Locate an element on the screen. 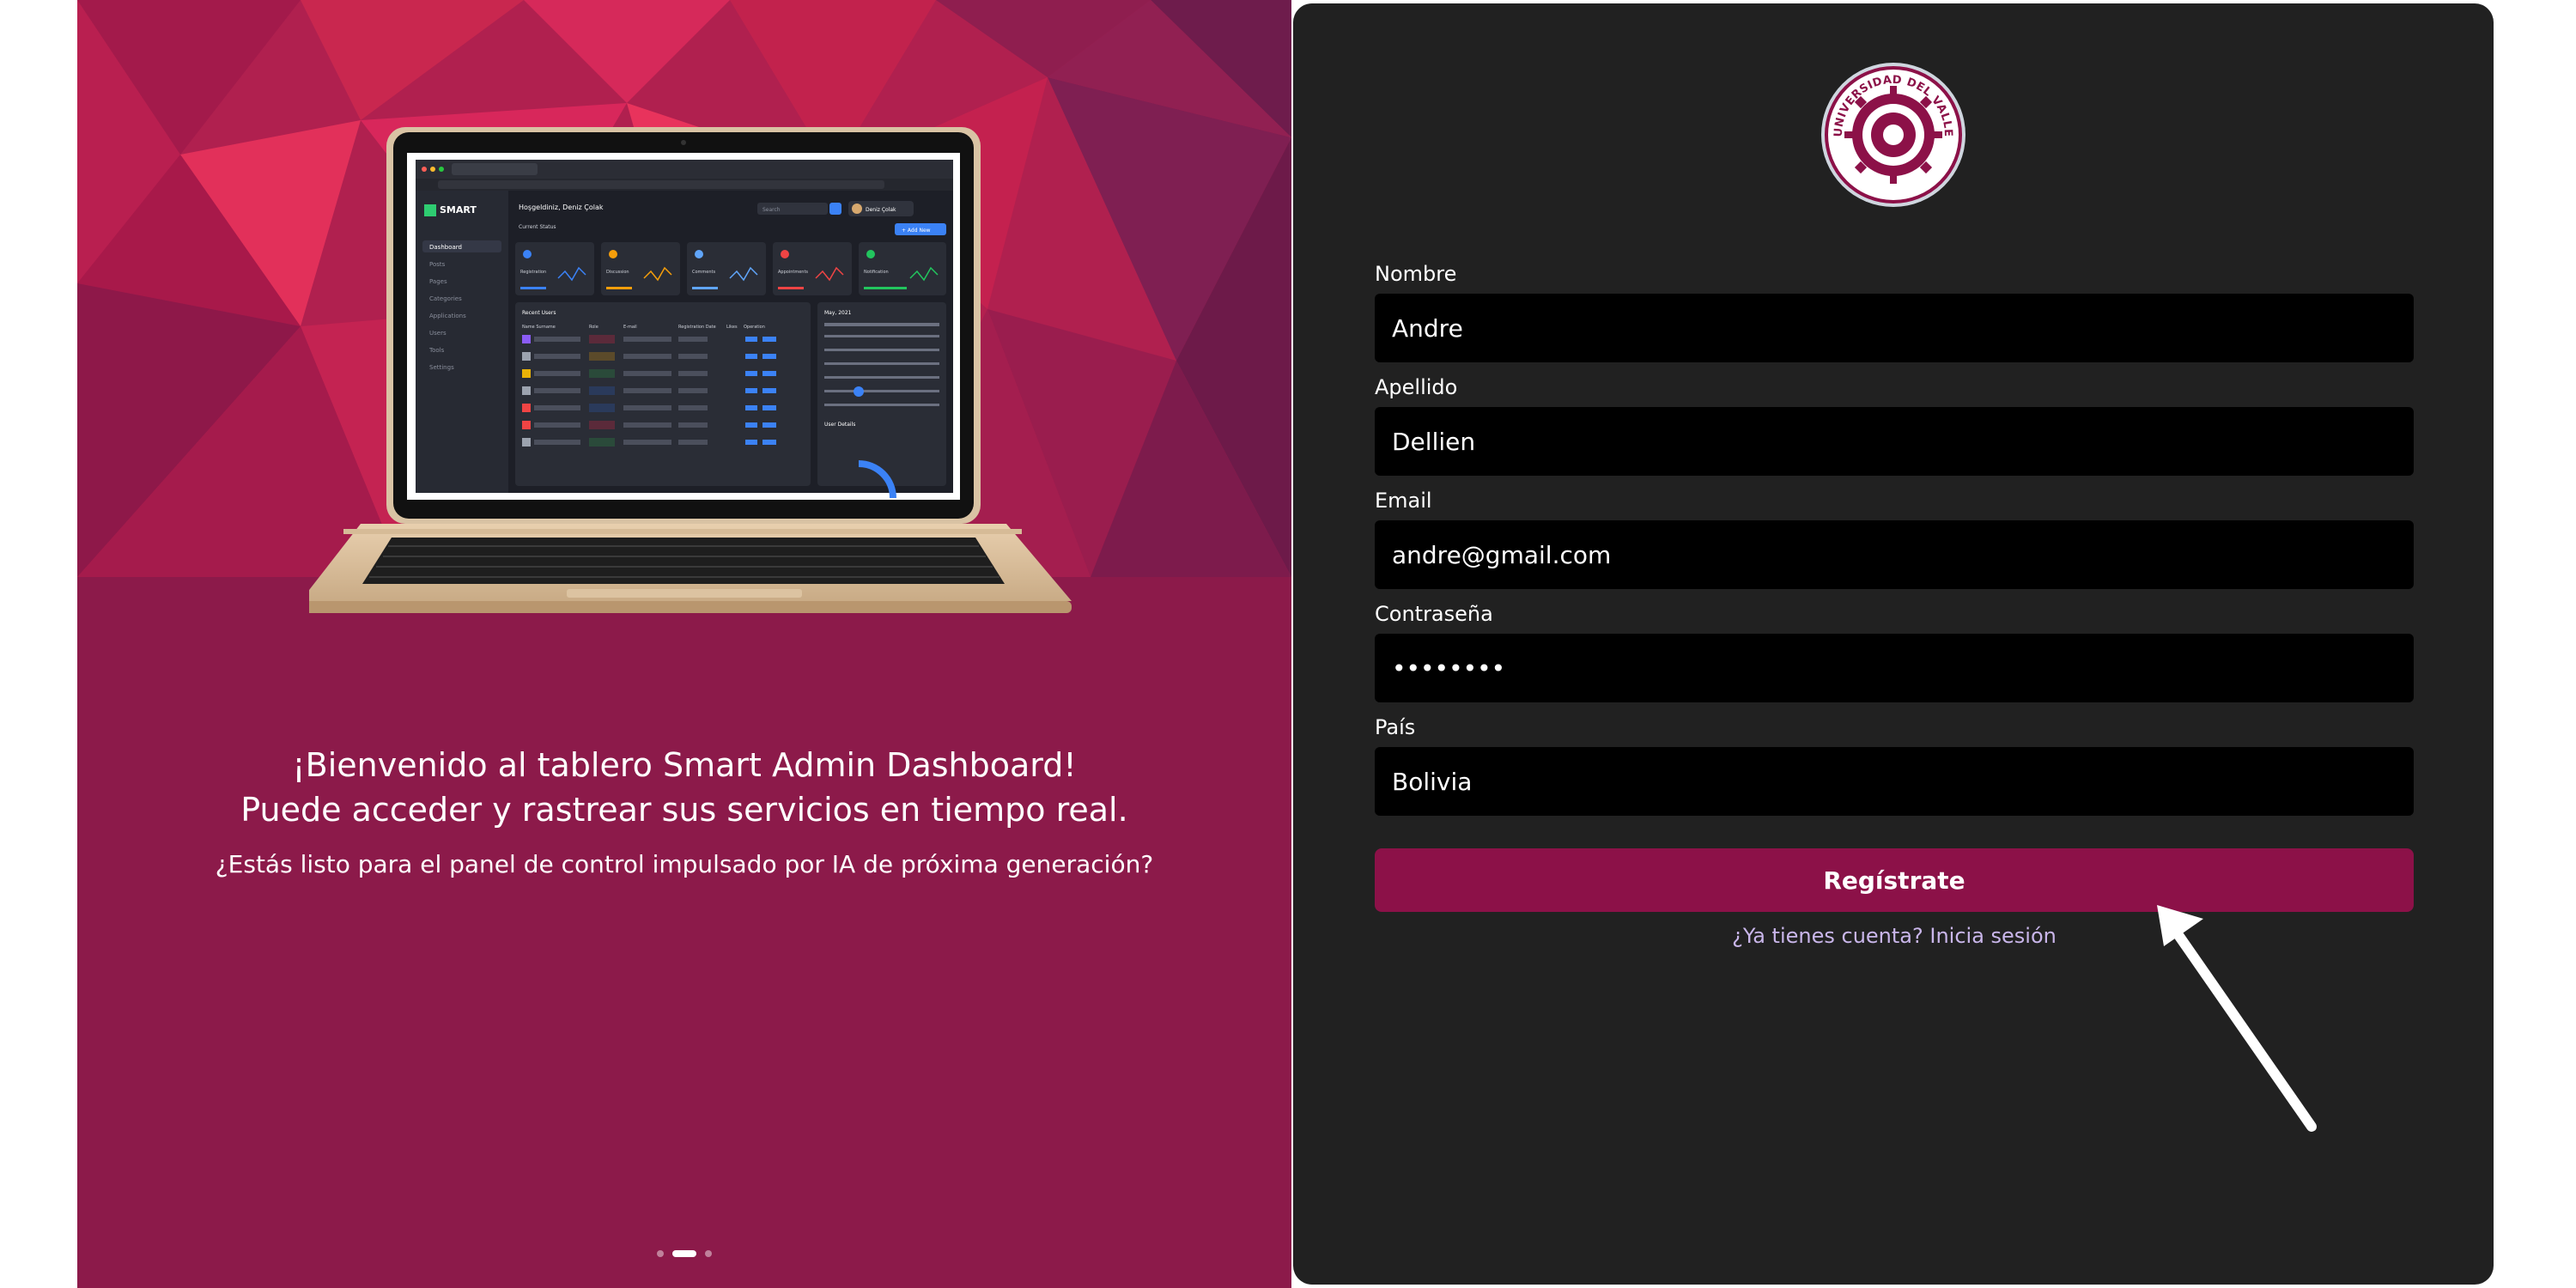  laptop-greeting: Hoşgeldiniz, Deniz Çolak is located at coordinates (561, 207).